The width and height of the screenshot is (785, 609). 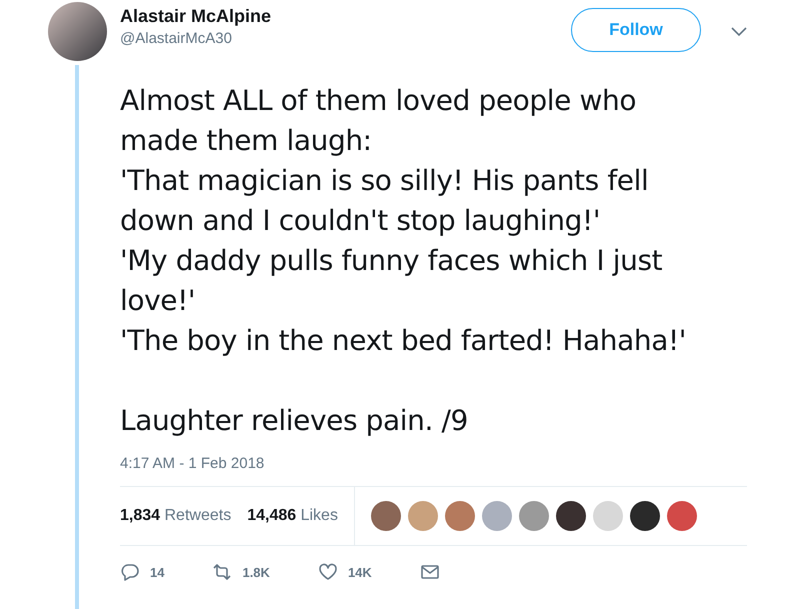 I want to click on chevron-down-icon, so click(x=739, y=32).